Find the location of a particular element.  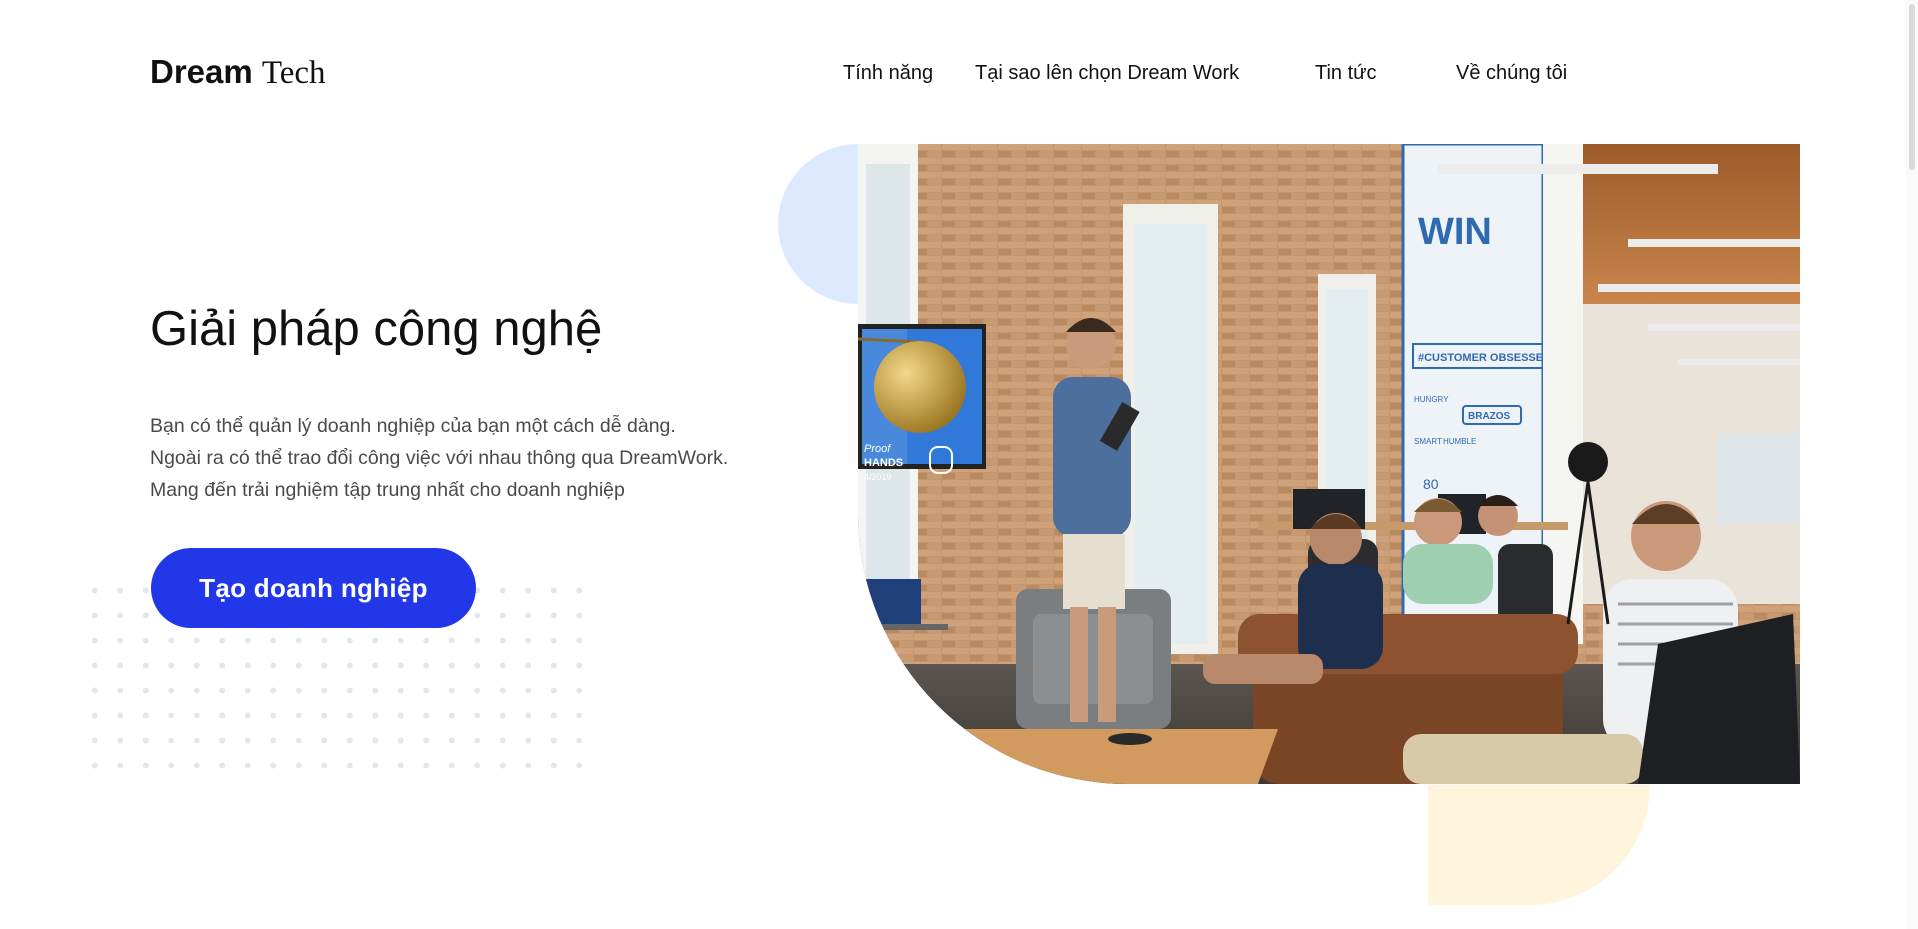

logo-light-text: Tech is located at coordinates (293, 73).